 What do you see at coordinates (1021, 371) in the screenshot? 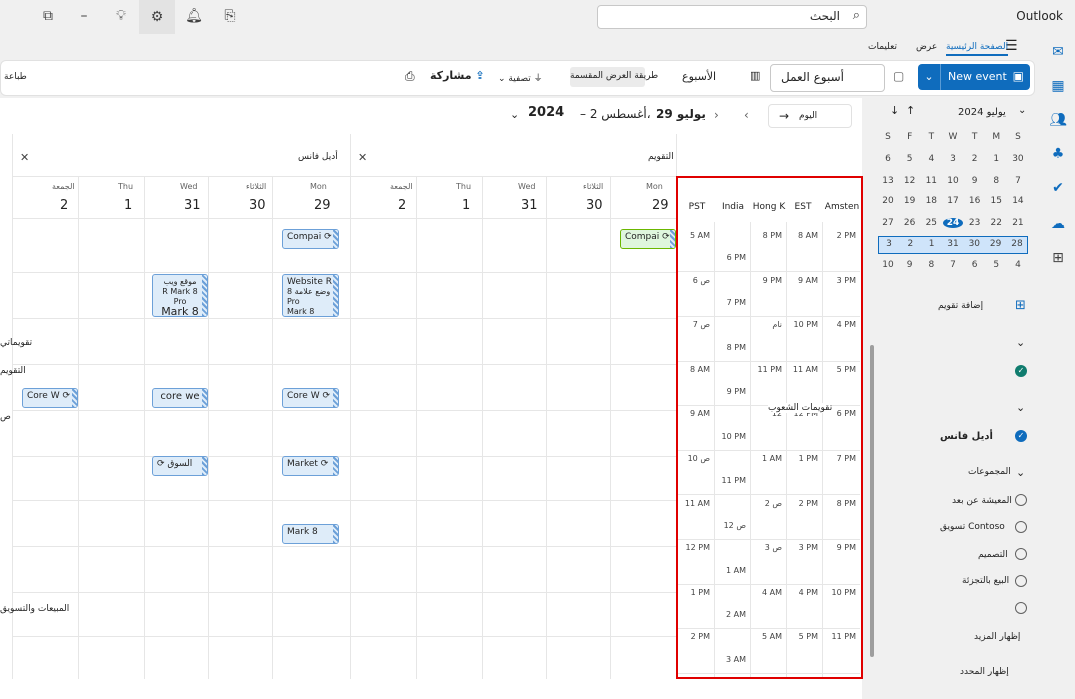
I see `calendar-check-icon: ✓` at bounding box center [1021, 371].